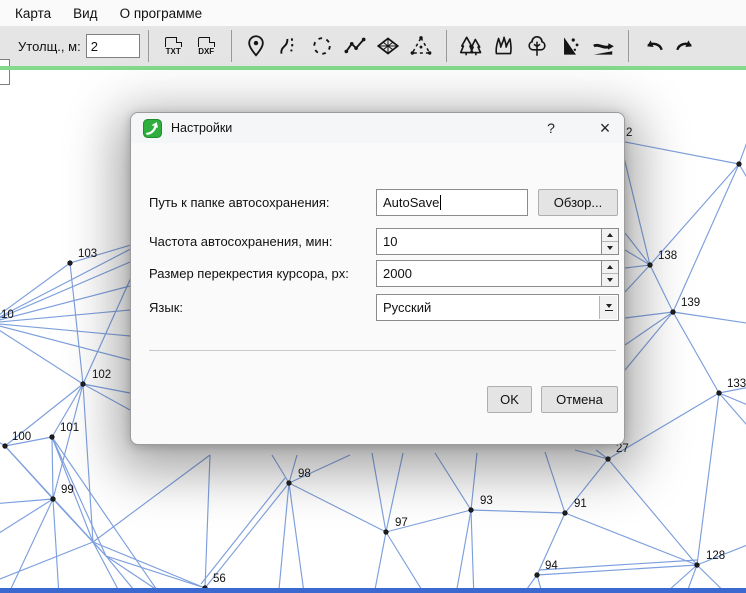 This screenshot has width=746, height=593. I want to click on menu-map: Карта, so click(33, 13).